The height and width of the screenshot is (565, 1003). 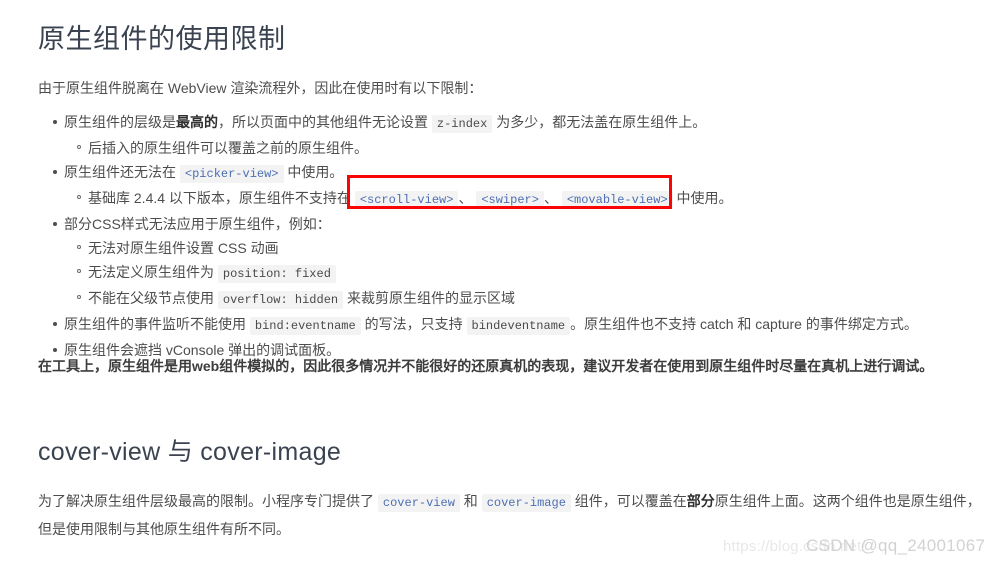 I want to click on limit-1-bold: 最高的, so click(x=197, y=122).